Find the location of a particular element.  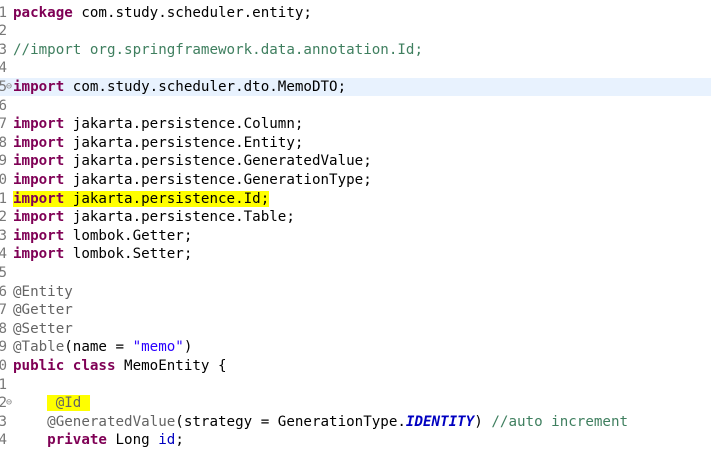

code-token: MemoEntity { is located at coordinates (171, 365).